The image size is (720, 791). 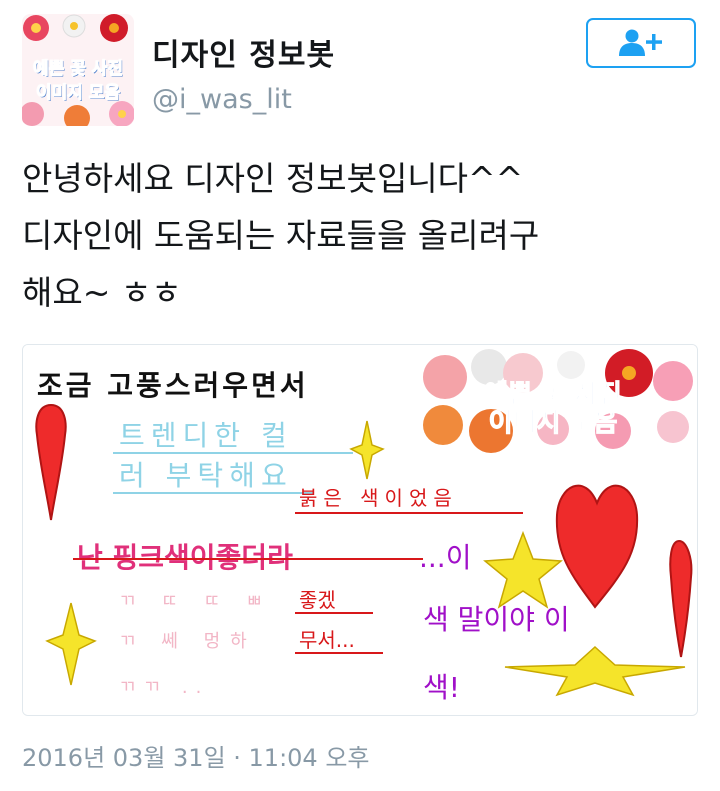 What do you see at coordinates (496, 619) in the screenshot?
I see `color-text-line1: 색 말이야 이` at bounding box center [496, 619].